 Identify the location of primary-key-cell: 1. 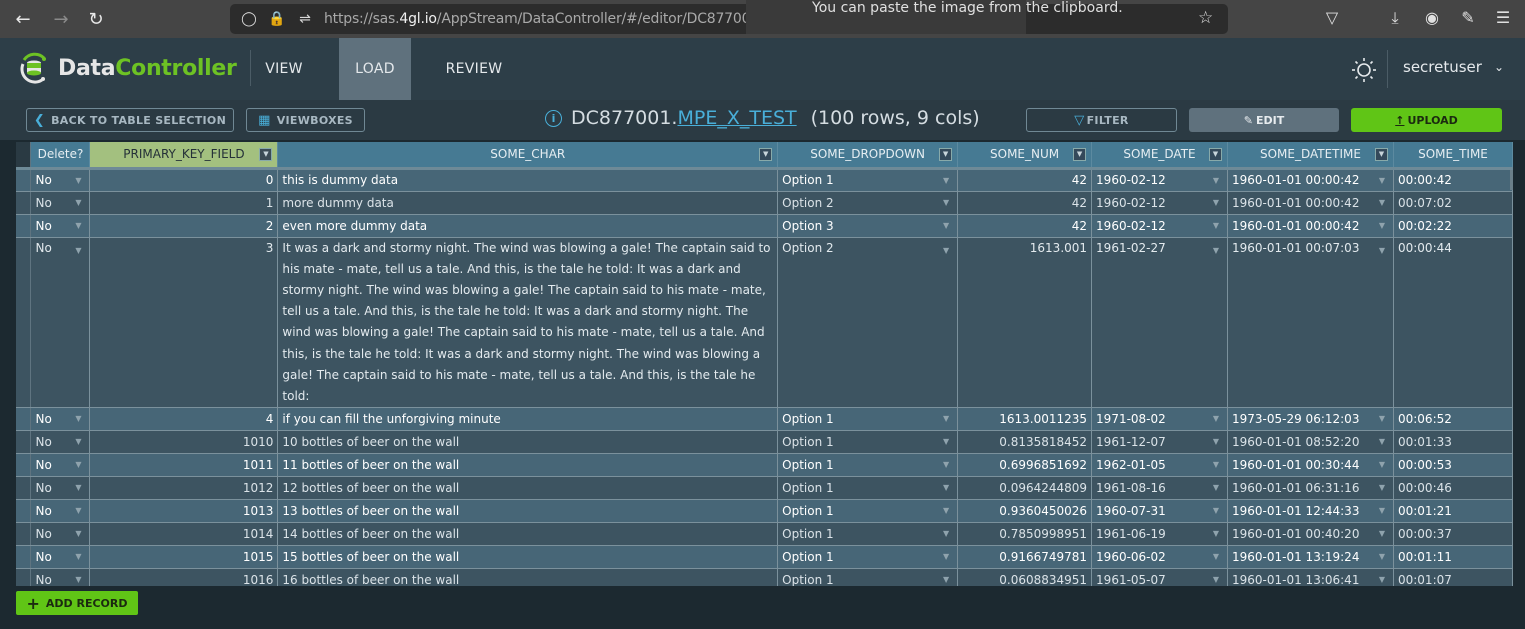
(184, 203).